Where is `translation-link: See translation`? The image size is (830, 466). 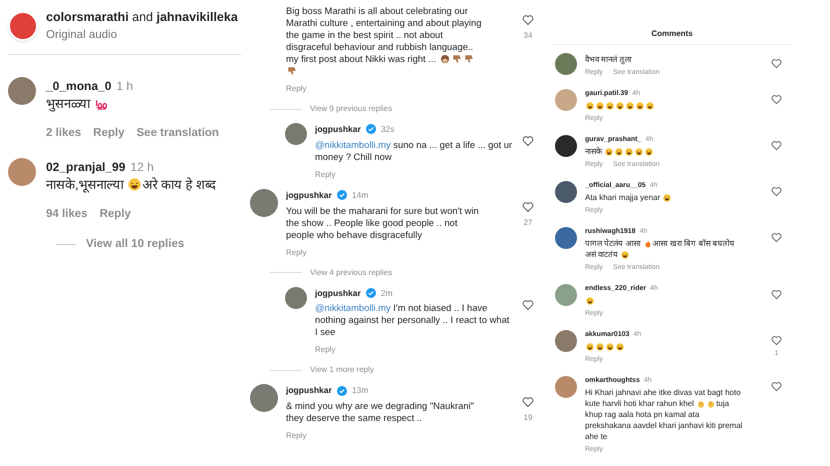 translation-link: See translation is located at coordinates (177, 133).